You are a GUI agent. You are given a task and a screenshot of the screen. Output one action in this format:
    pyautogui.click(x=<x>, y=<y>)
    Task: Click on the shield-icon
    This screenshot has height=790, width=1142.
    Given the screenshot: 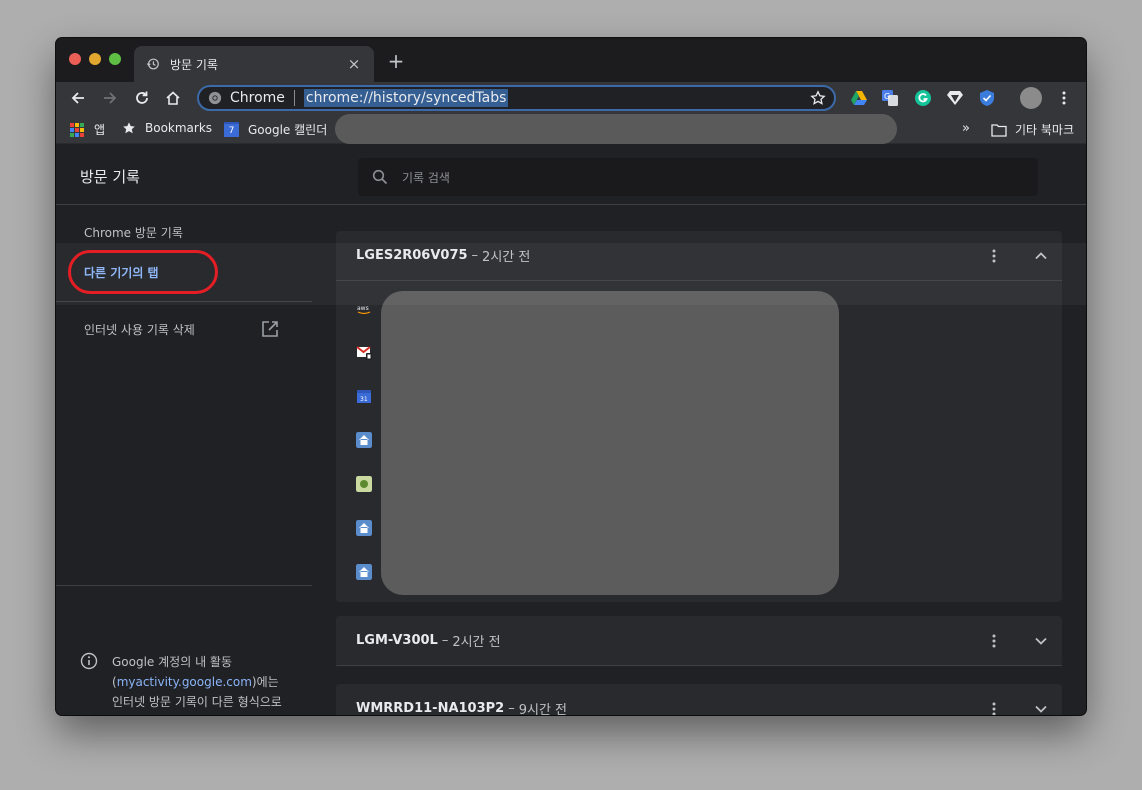 What is the action you would take?
    pyautogui.click(x=987, y=98)
    